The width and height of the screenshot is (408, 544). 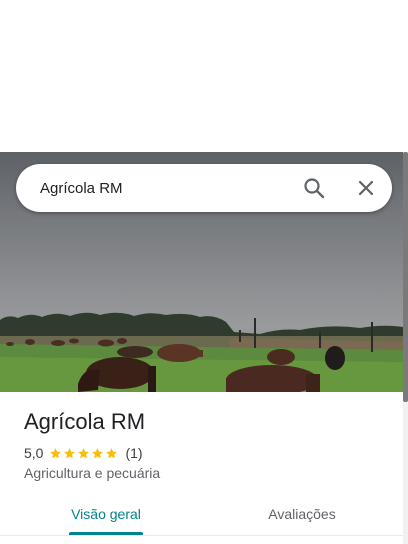 What do you see at coordinates (201, 535) in the screenshot?
I see `tabs-divider` at bounding box center [201, 535].